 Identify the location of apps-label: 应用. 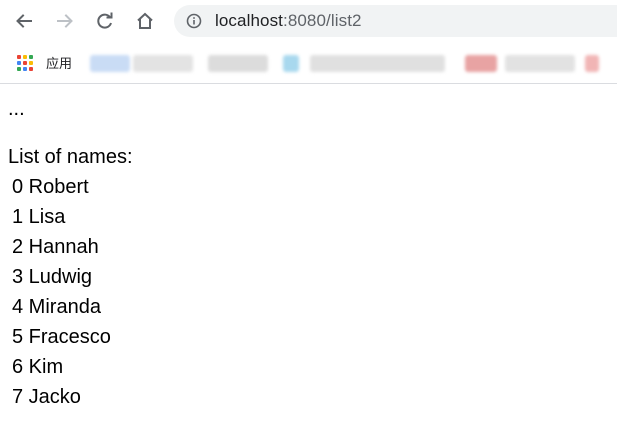
(59, 63).